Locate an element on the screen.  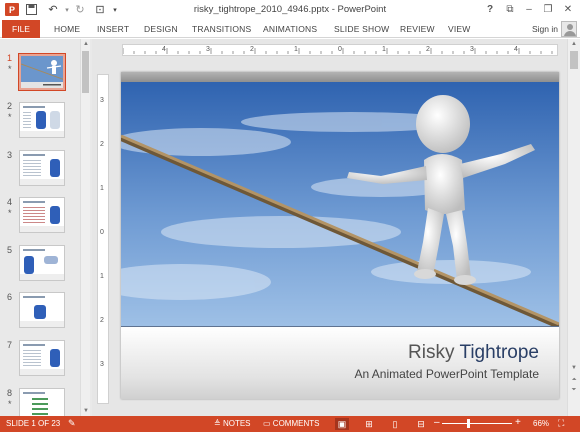
normal-view-icon: ▣ is located at coordinates (342, 423).